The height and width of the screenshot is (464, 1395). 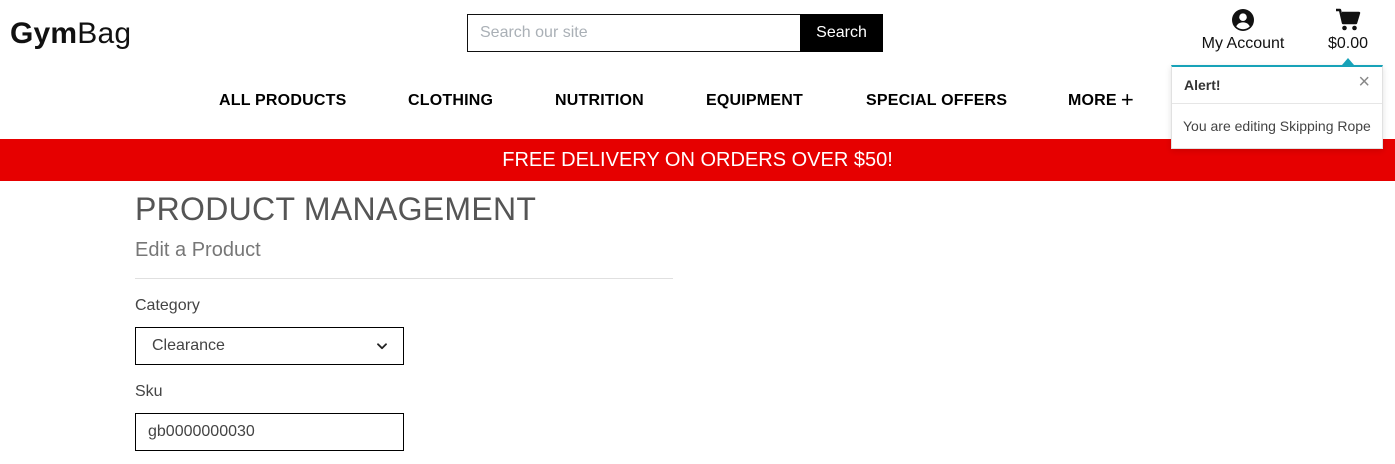 I want to click on toast-message: You are editing Skipping Rope, so click(x=1277, y=126).